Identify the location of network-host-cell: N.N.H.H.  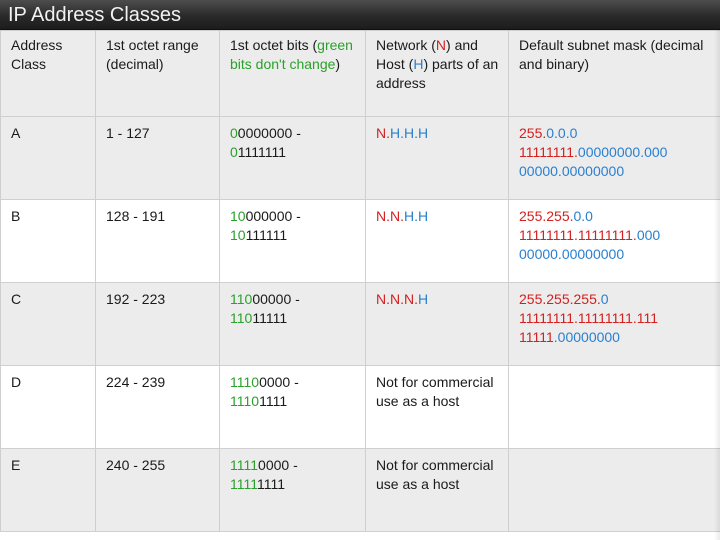
(437, 241).